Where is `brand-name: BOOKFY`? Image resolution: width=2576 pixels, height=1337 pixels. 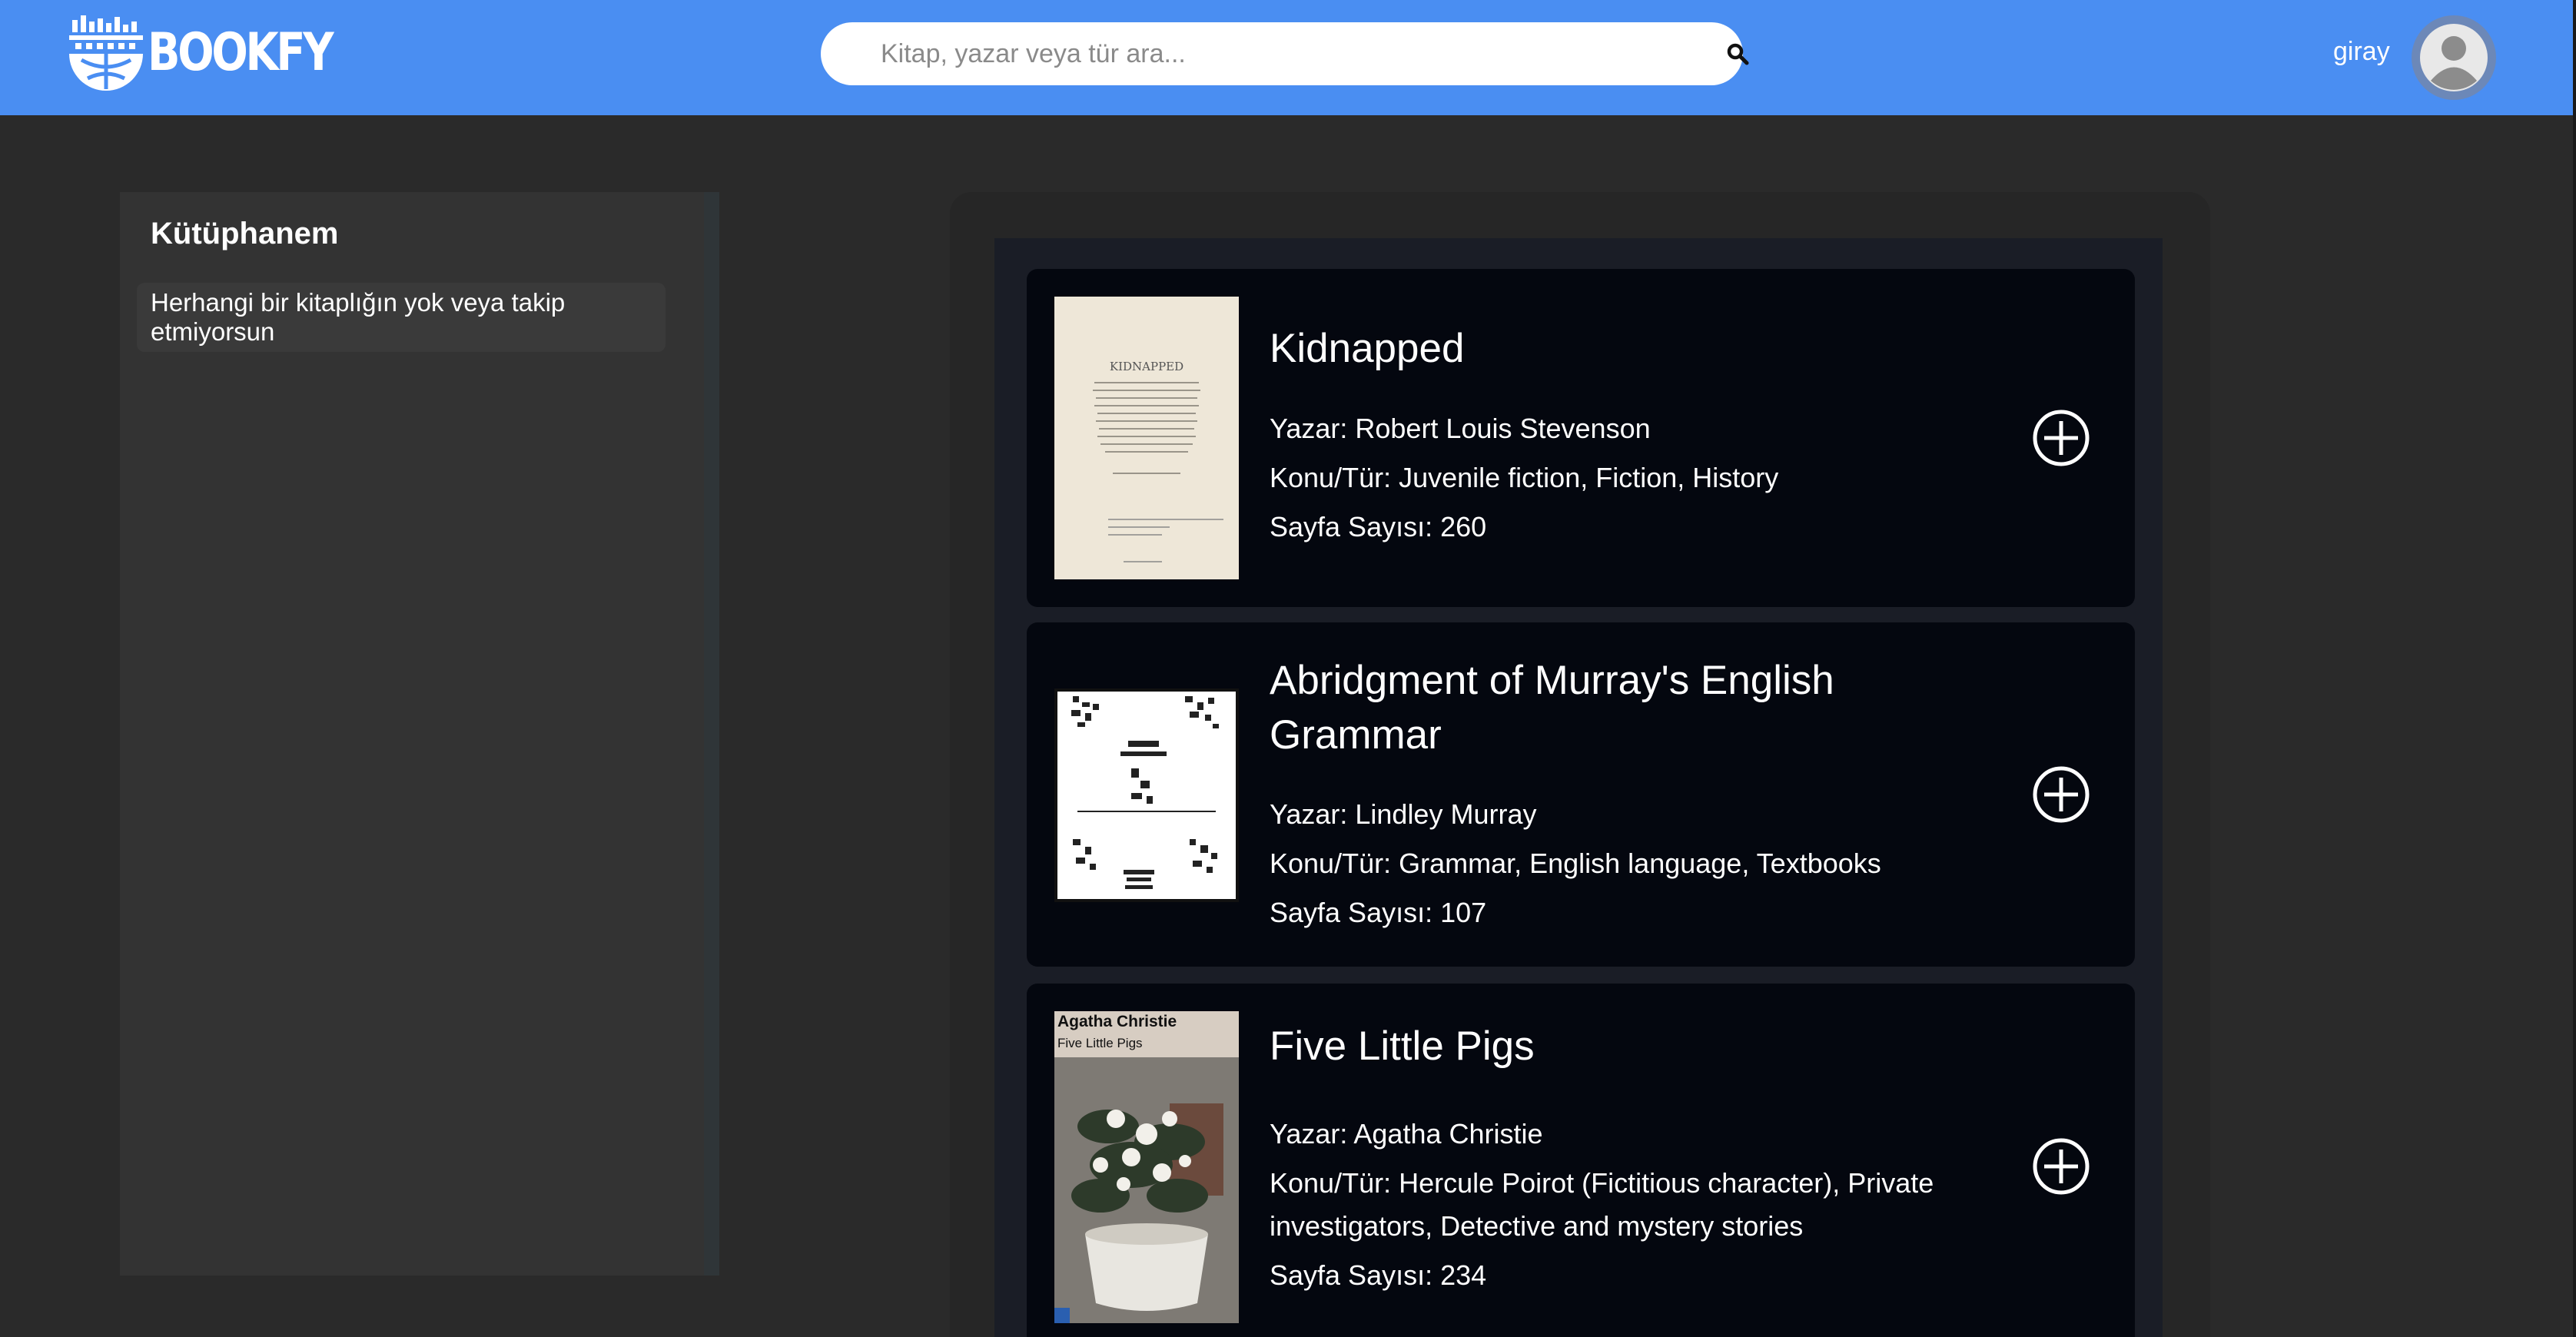
brand-name: BOOKFY is located at coordinates (241, 52).